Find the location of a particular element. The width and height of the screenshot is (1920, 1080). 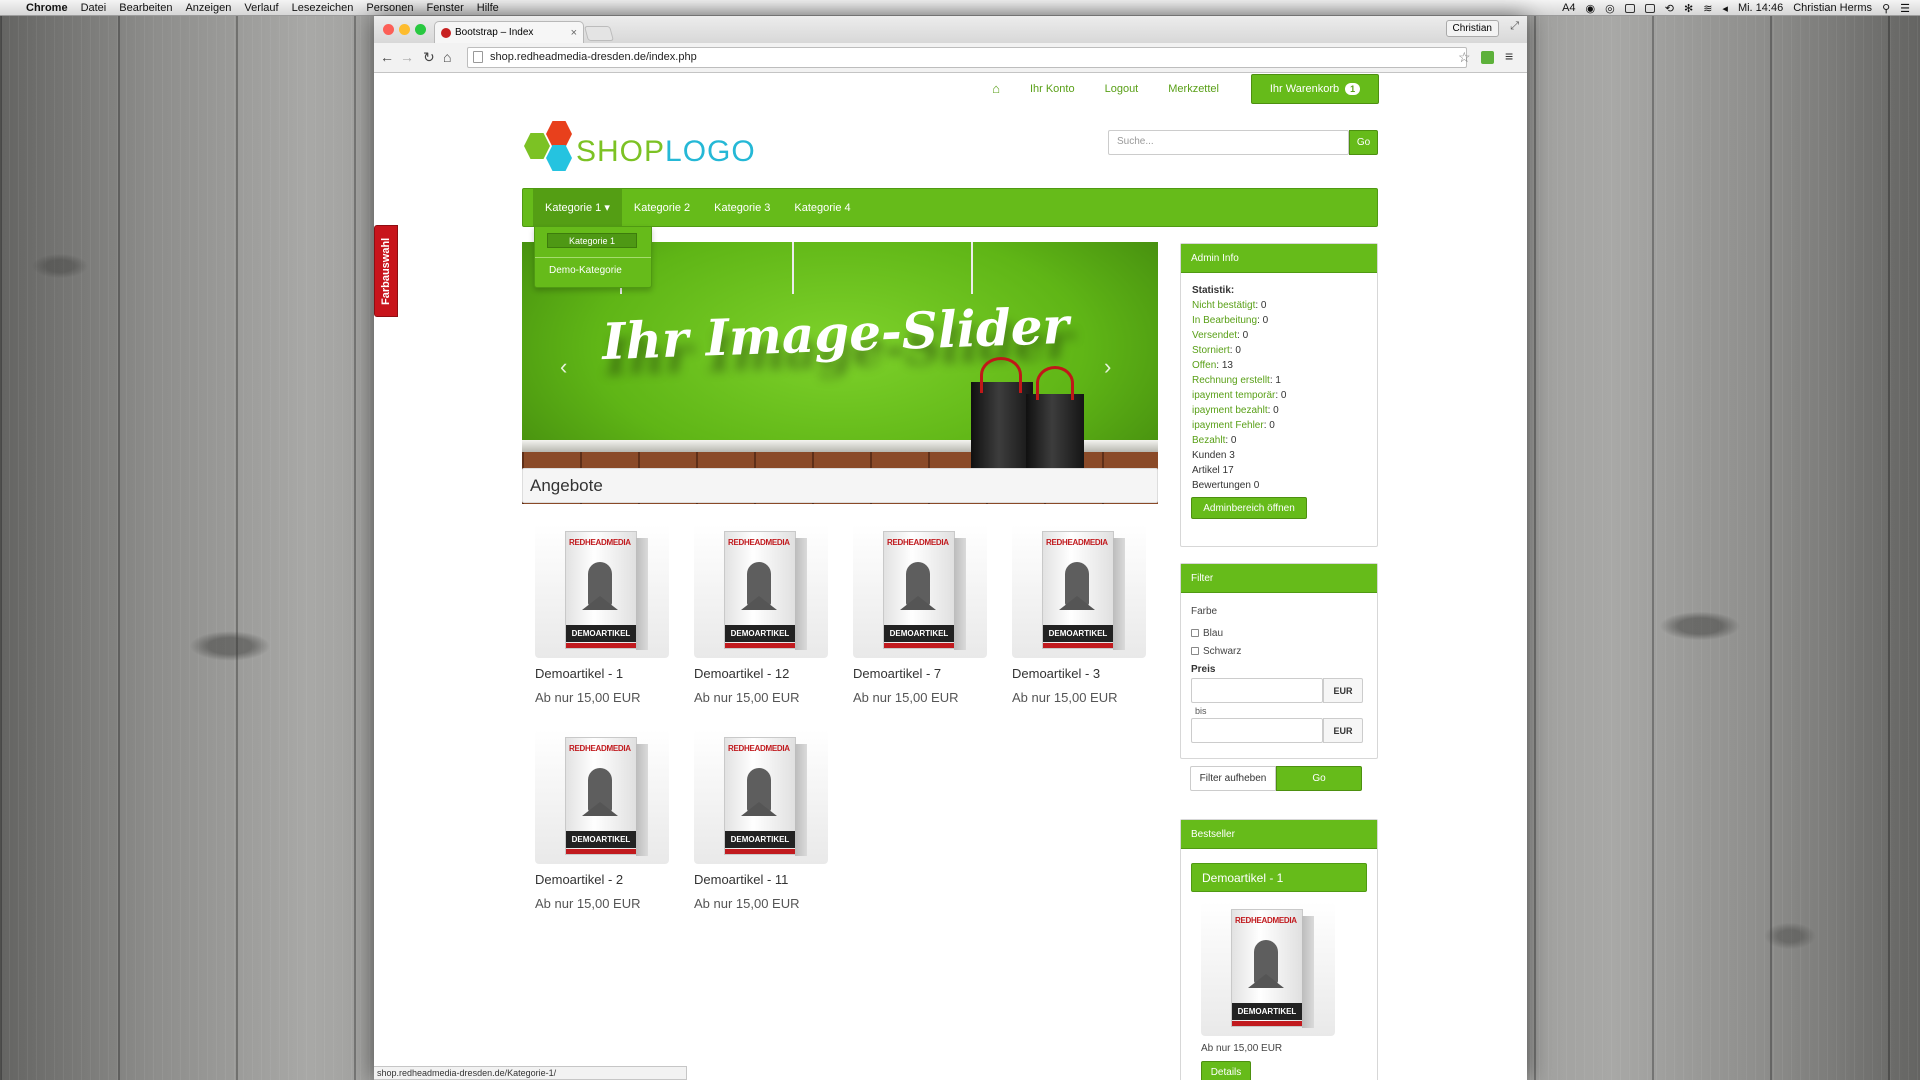

logout-link: Logout is located at coordinates (1122, 89).